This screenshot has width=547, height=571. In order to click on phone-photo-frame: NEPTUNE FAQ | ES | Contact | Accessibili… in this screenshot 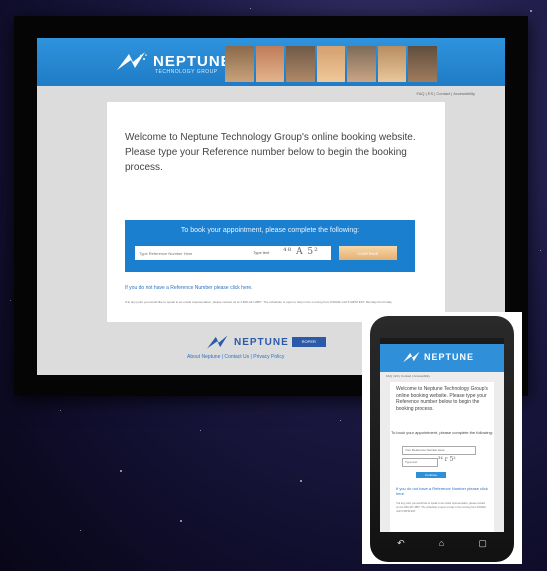, I will do `click(442, 438)`.